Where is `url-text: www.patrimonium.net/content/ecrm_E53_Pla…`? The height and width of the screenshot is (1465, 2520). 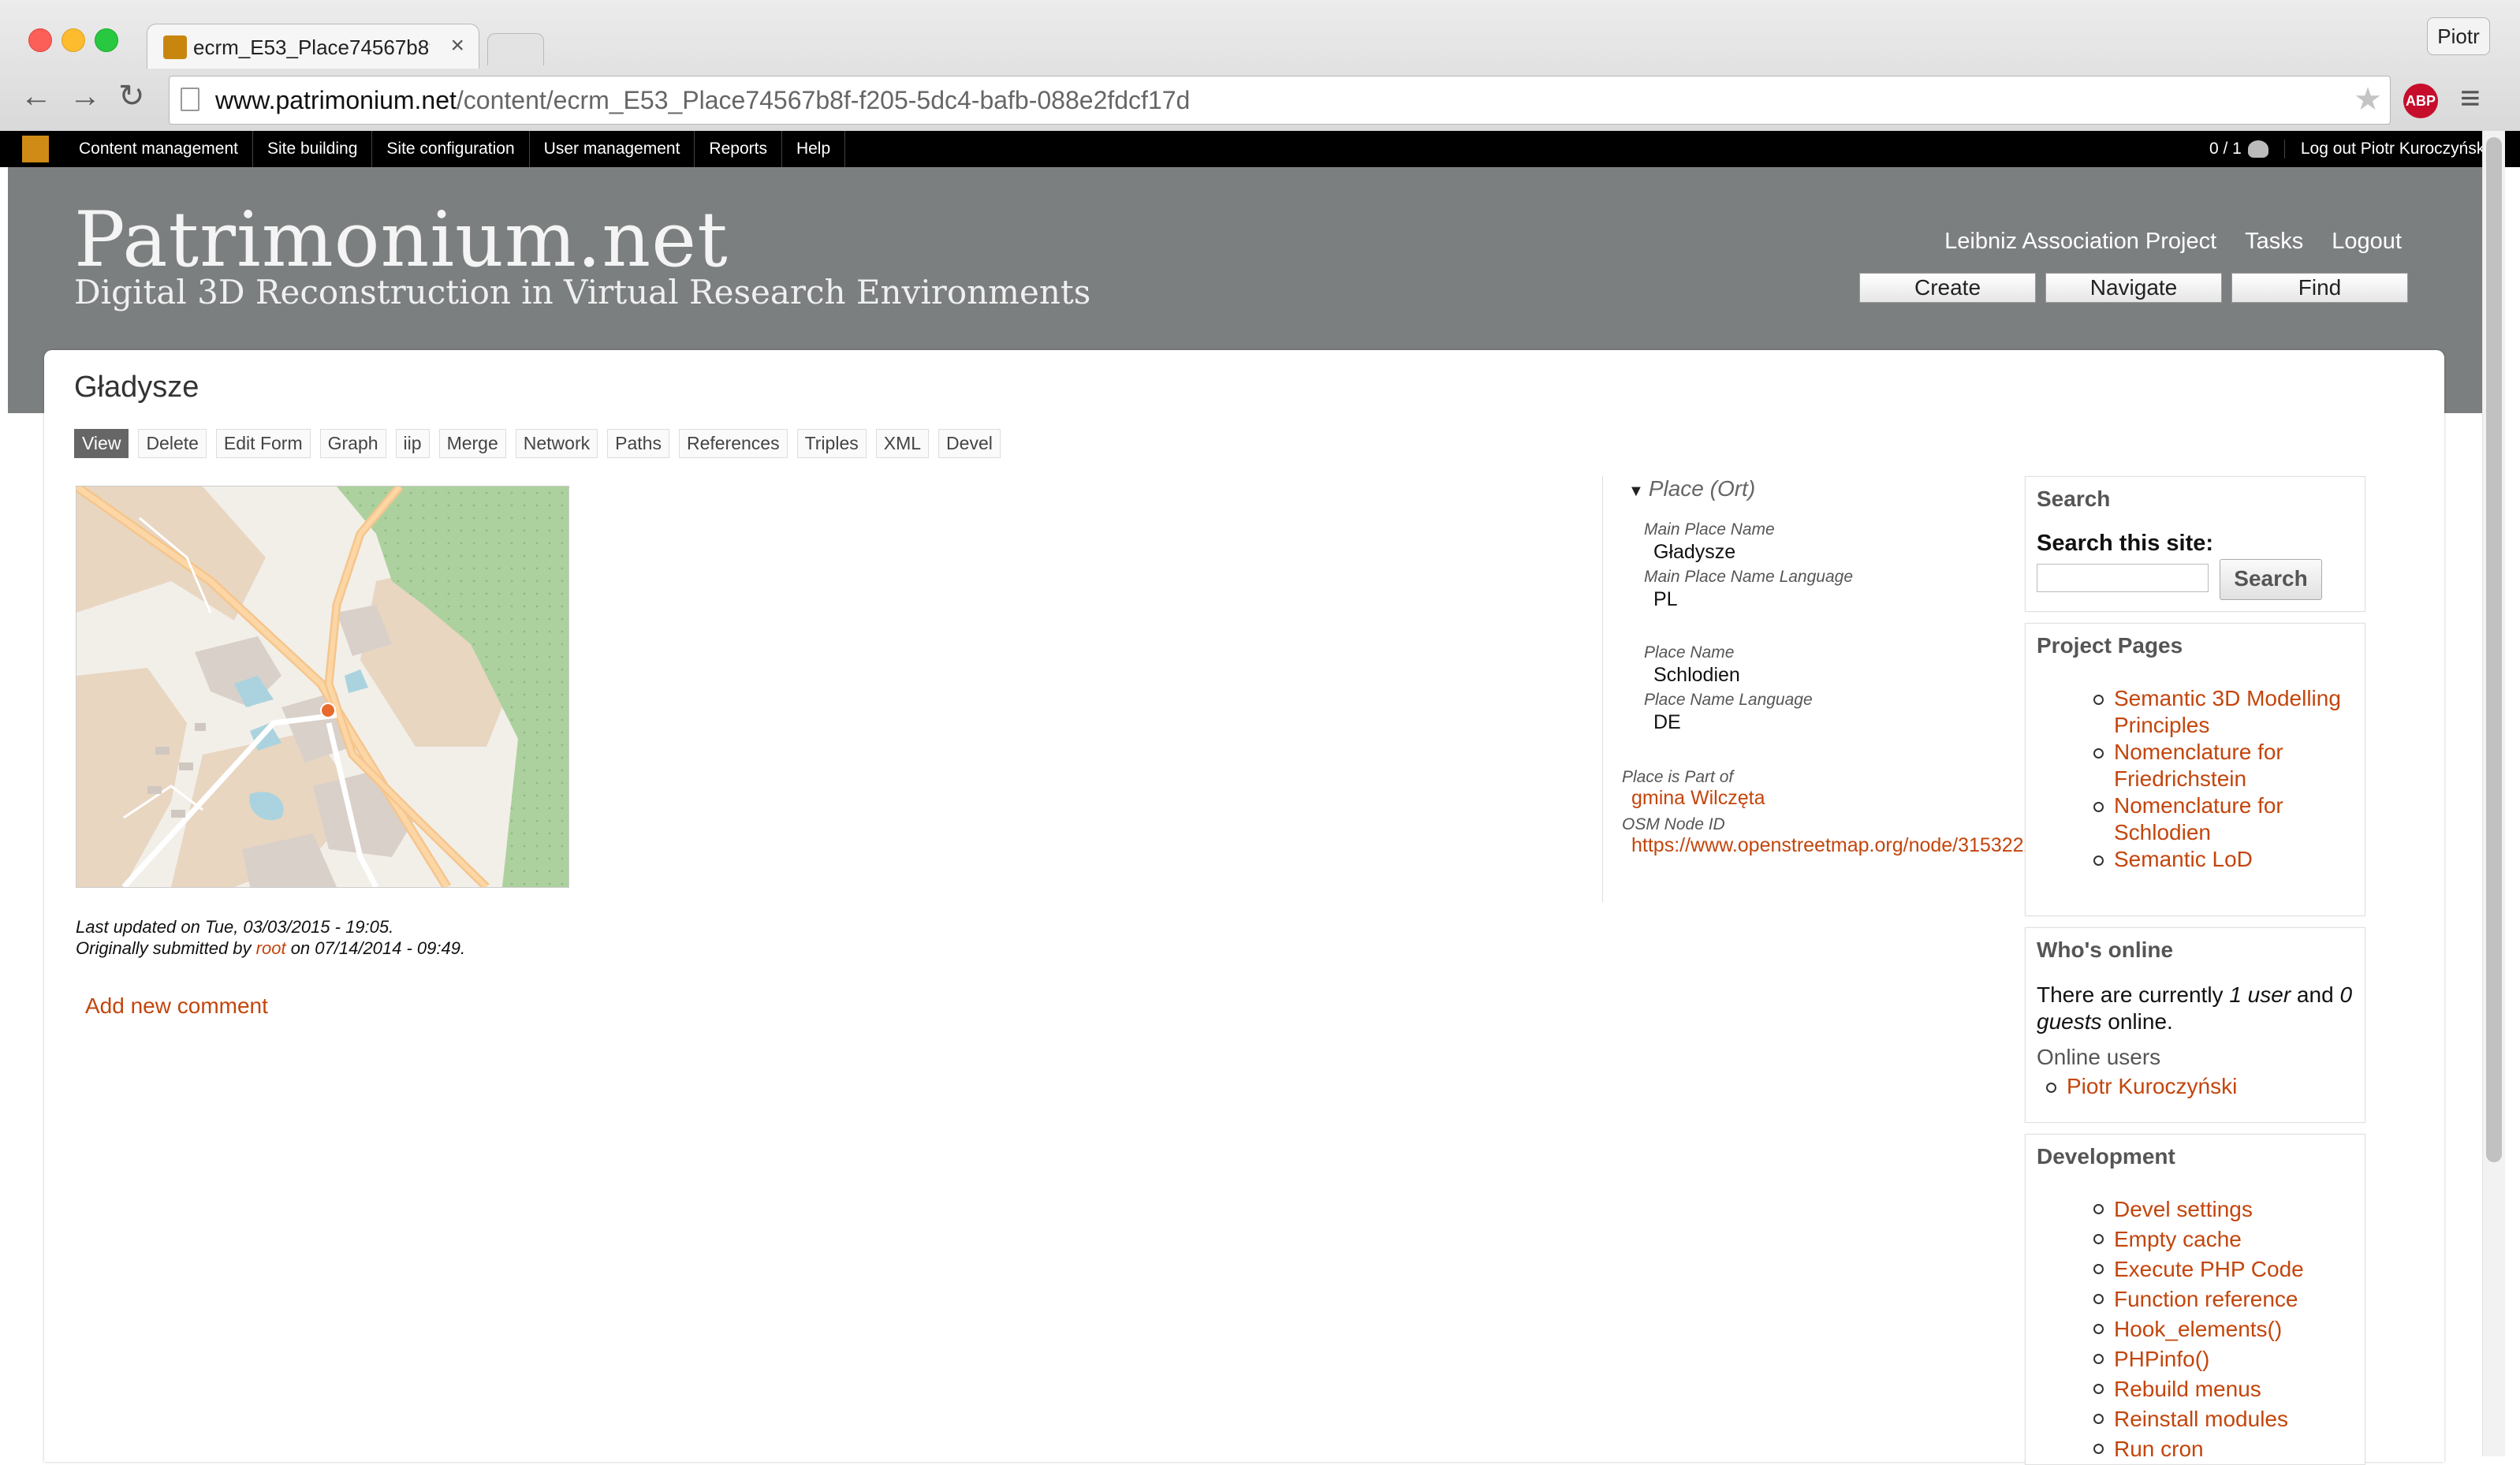 url-text: www.patrimonium.net/content/ecrm_E53_Pla… is located at coordinates (702, 101).